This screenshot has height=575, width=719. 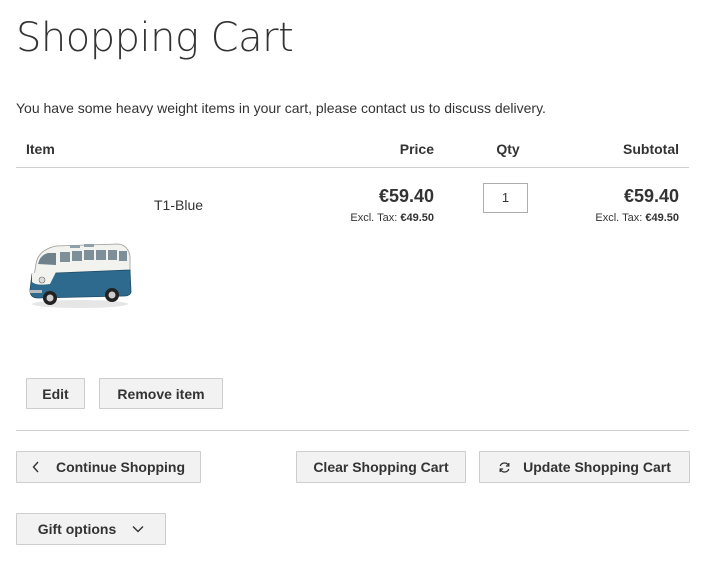 I want to click on update-shopping-cart-button: Update Shopping Cart, so click(x=584, y=467).